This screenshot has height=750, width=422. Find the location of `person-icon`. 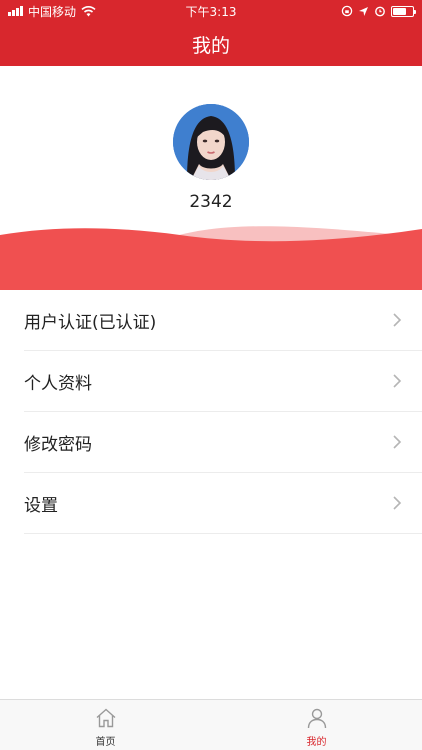

person-icon is located at coordinates (316, 718).